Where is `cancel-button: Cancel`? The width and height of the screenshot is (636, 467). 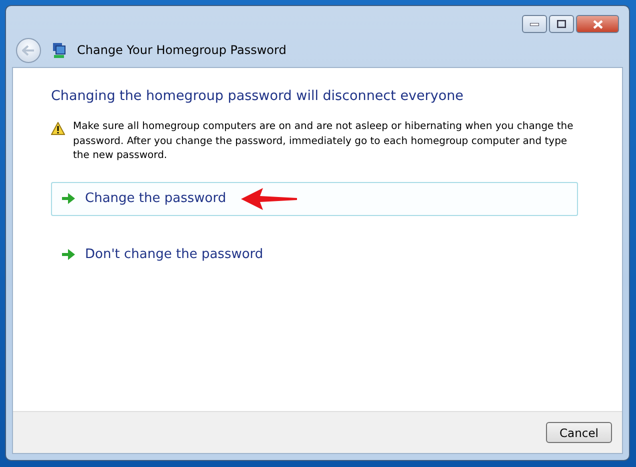 cancel-button: Cancel is located at coordinates (579, 432).